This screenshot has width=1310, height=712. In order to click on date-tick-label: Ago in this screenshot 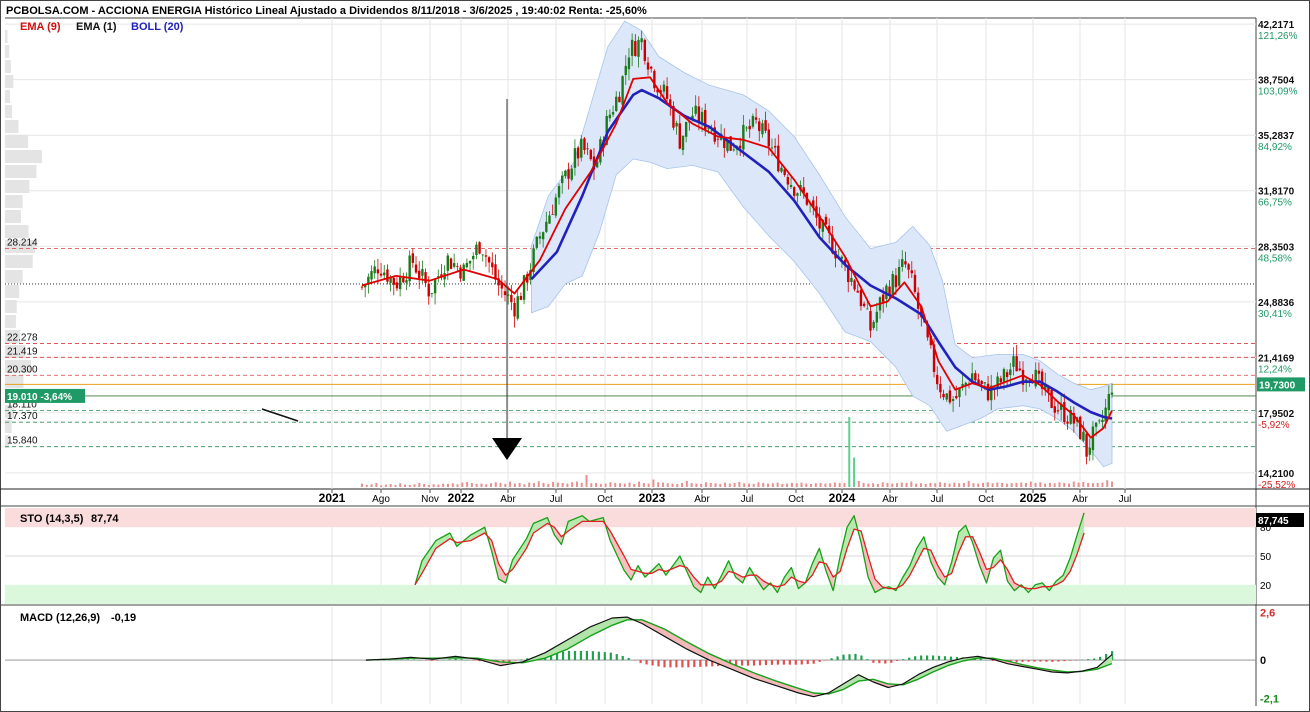, I will do `click(381, 499)`.